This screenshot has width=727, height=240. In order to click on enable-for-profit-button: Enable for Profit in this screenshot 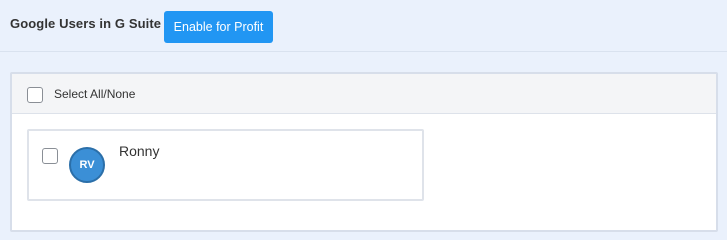, I will do `click(218, 27)`.